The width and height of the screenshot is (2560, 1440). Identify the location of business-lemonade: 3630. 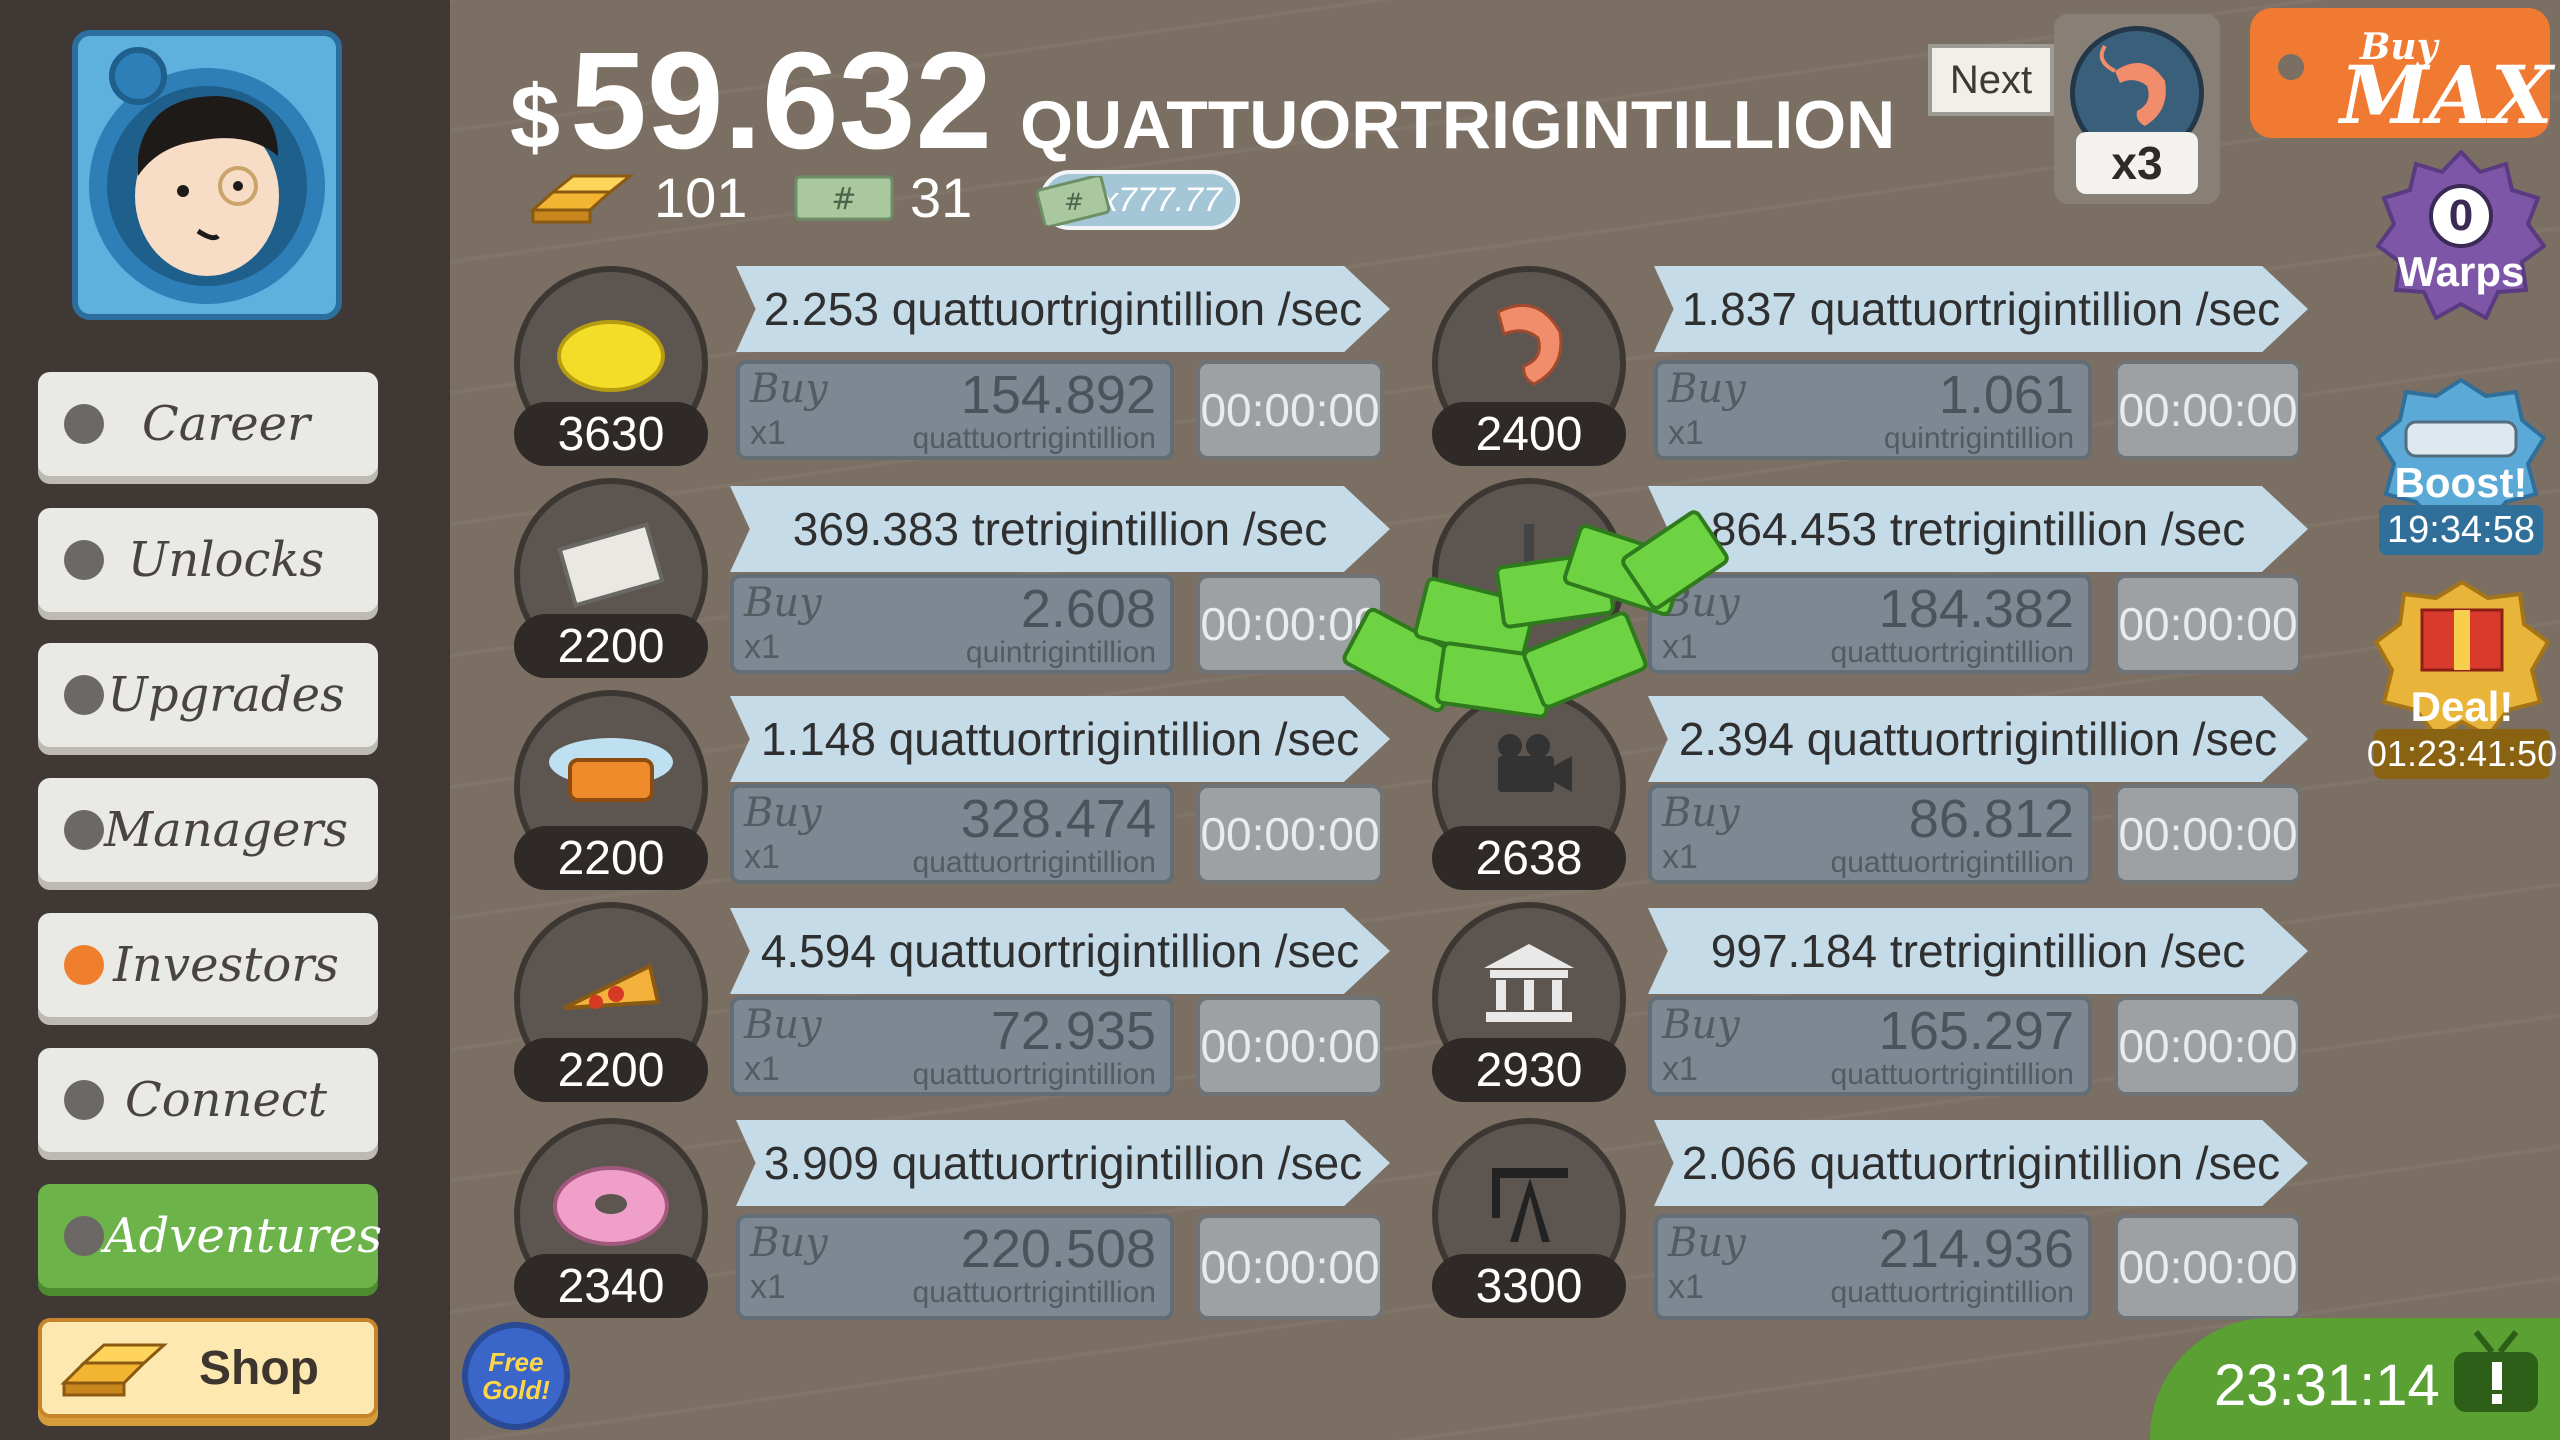
(614, 366).